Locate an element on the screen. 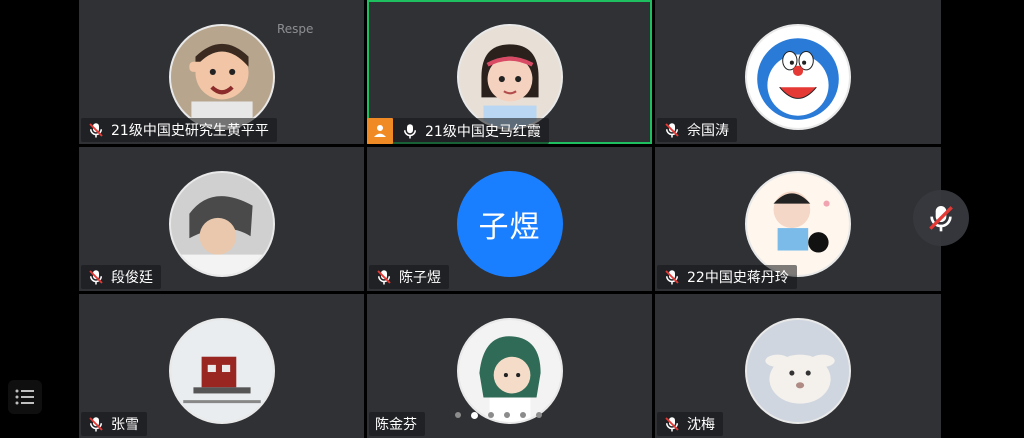 This screenshot has height=438, width=1024. participant-namebar: 21级中国史马红霞 is located at coordinates (458, 131).